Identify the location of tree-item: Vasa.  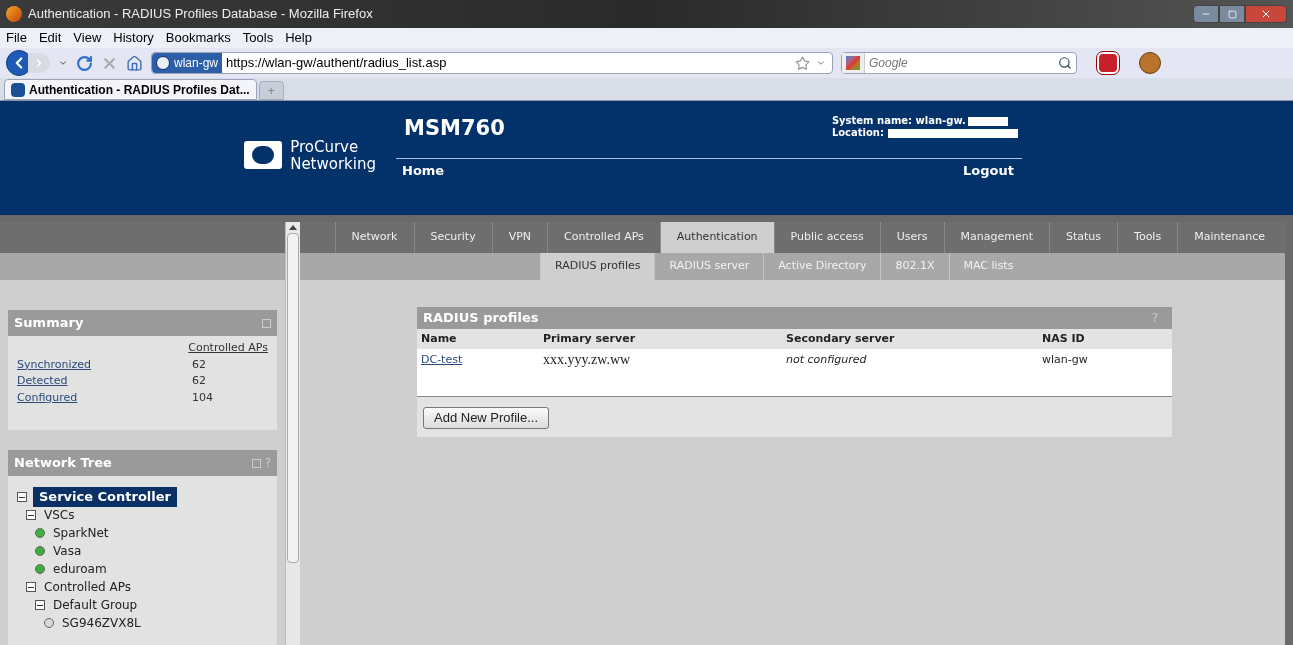
(67, 551).